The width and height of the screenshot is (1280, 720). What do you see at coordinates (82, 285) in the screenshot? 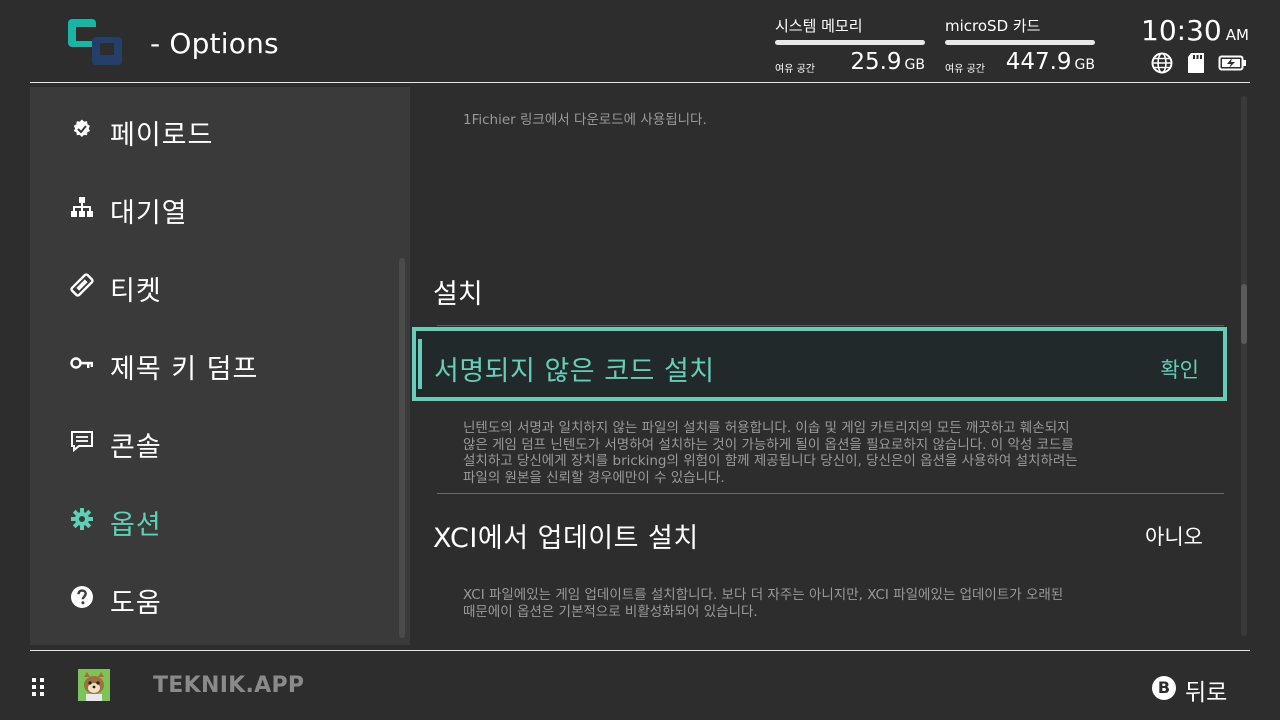
I see `ticket-icon` at bounding box center [82, 285].